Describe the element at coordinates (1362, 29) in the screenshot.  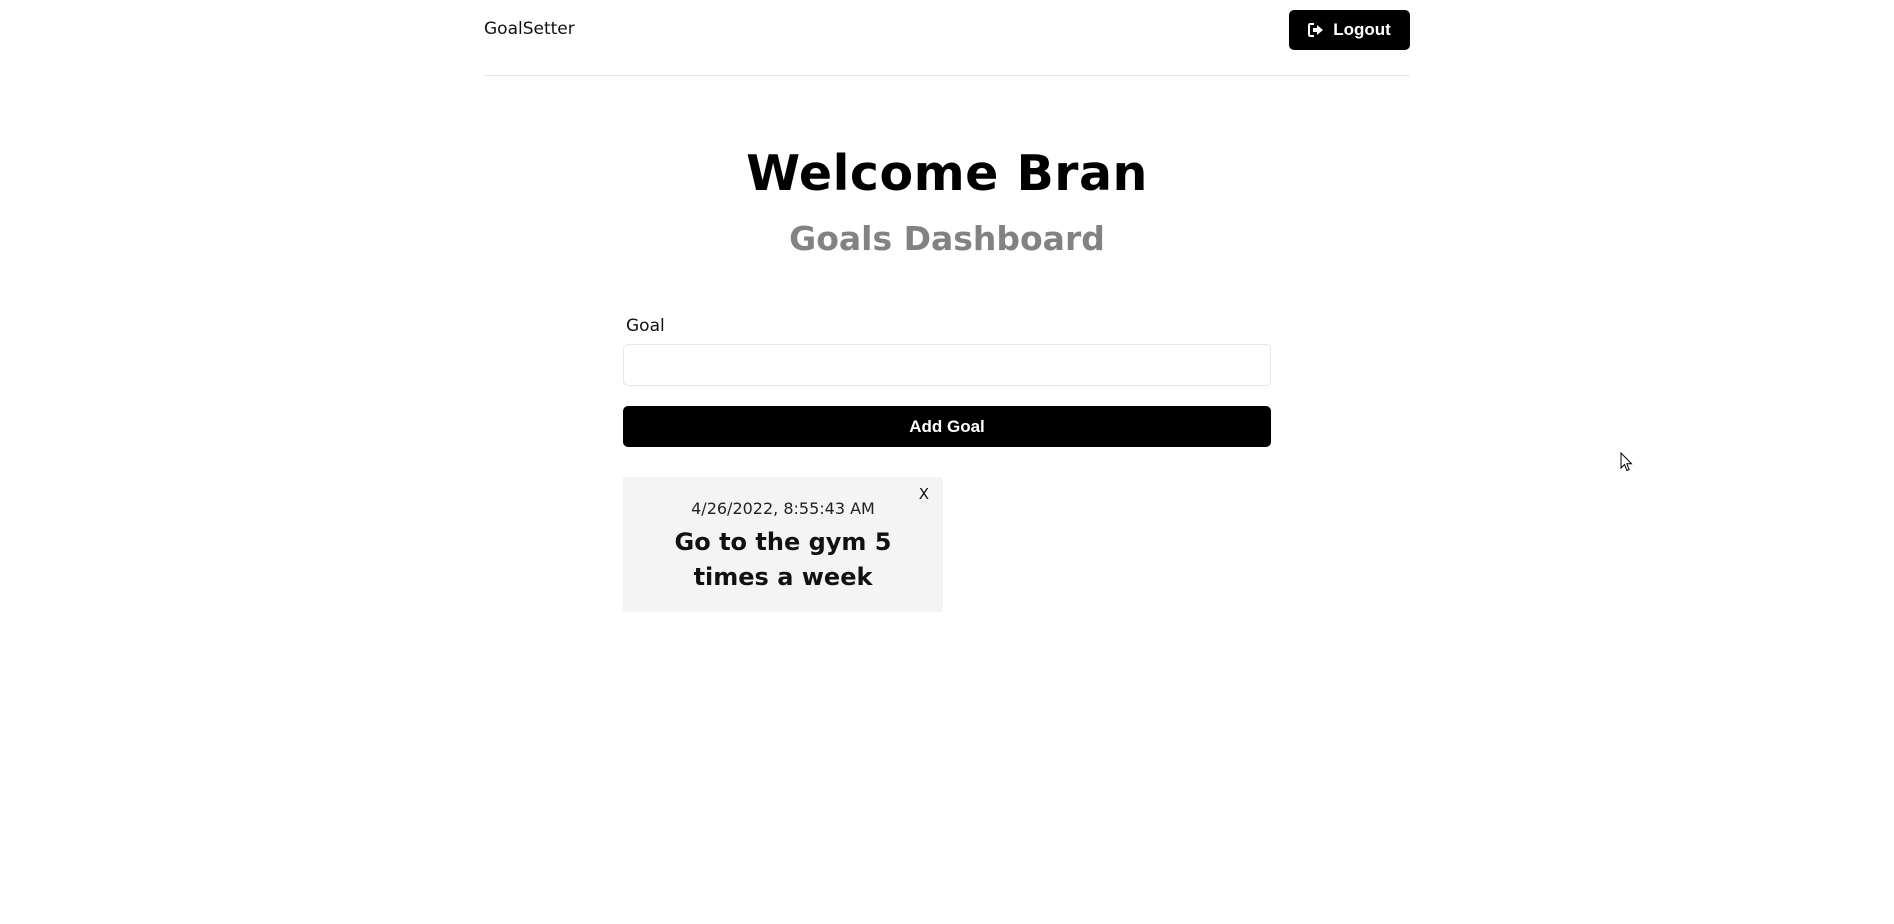
I see `logout-label: Logout` at that location.